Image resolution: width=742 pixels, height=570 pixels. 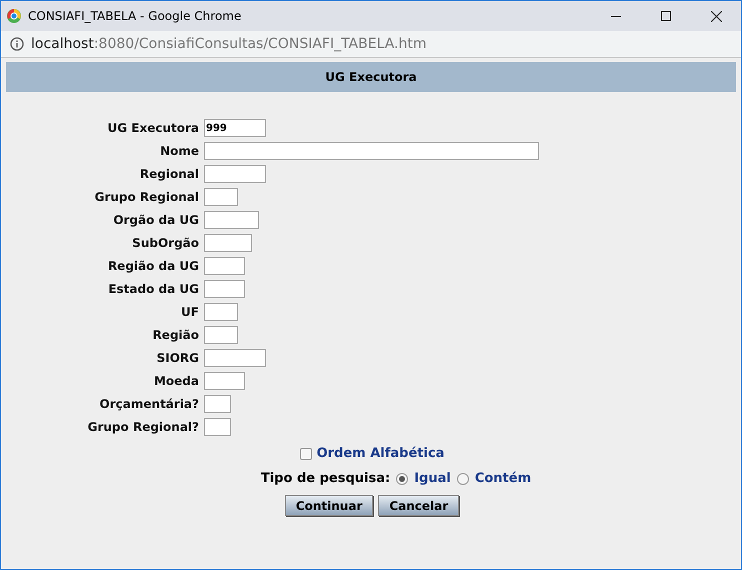 What do you see at coordinates (152, 266) in the screenshot?
I see `field-label: Região da UG` at bounding box center [152, 266].